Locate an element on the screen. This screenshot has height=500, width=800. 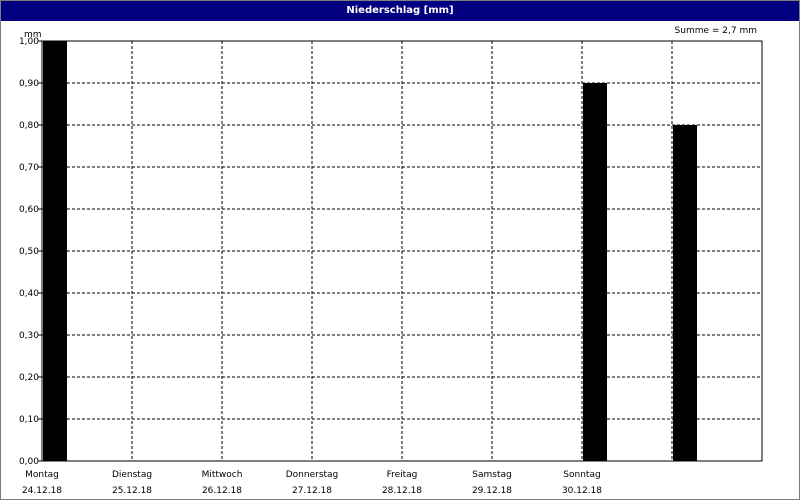
x-tick-label-date: 27.12.18 is located at coordinates (312, 491).